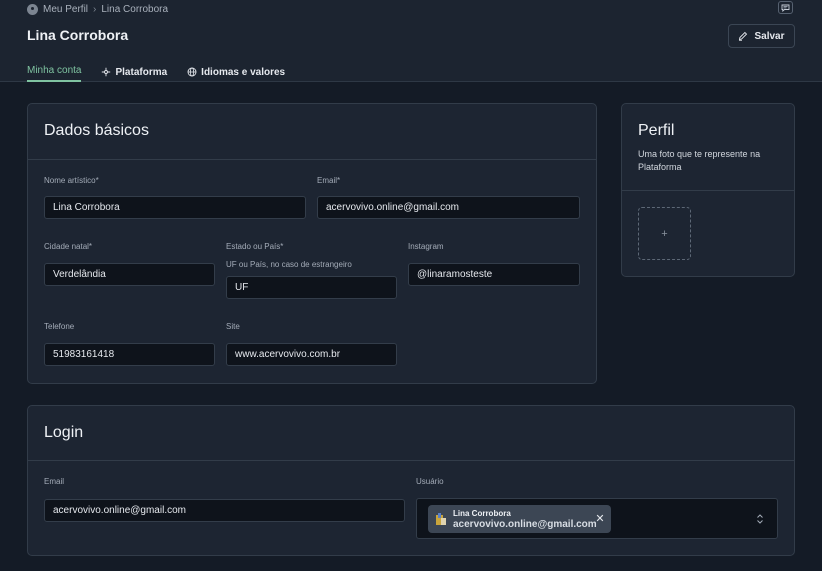 The height and width of the screenshot is (571, 822). I want to click on instagram-field: @linaramosteste, so click(494, 274).